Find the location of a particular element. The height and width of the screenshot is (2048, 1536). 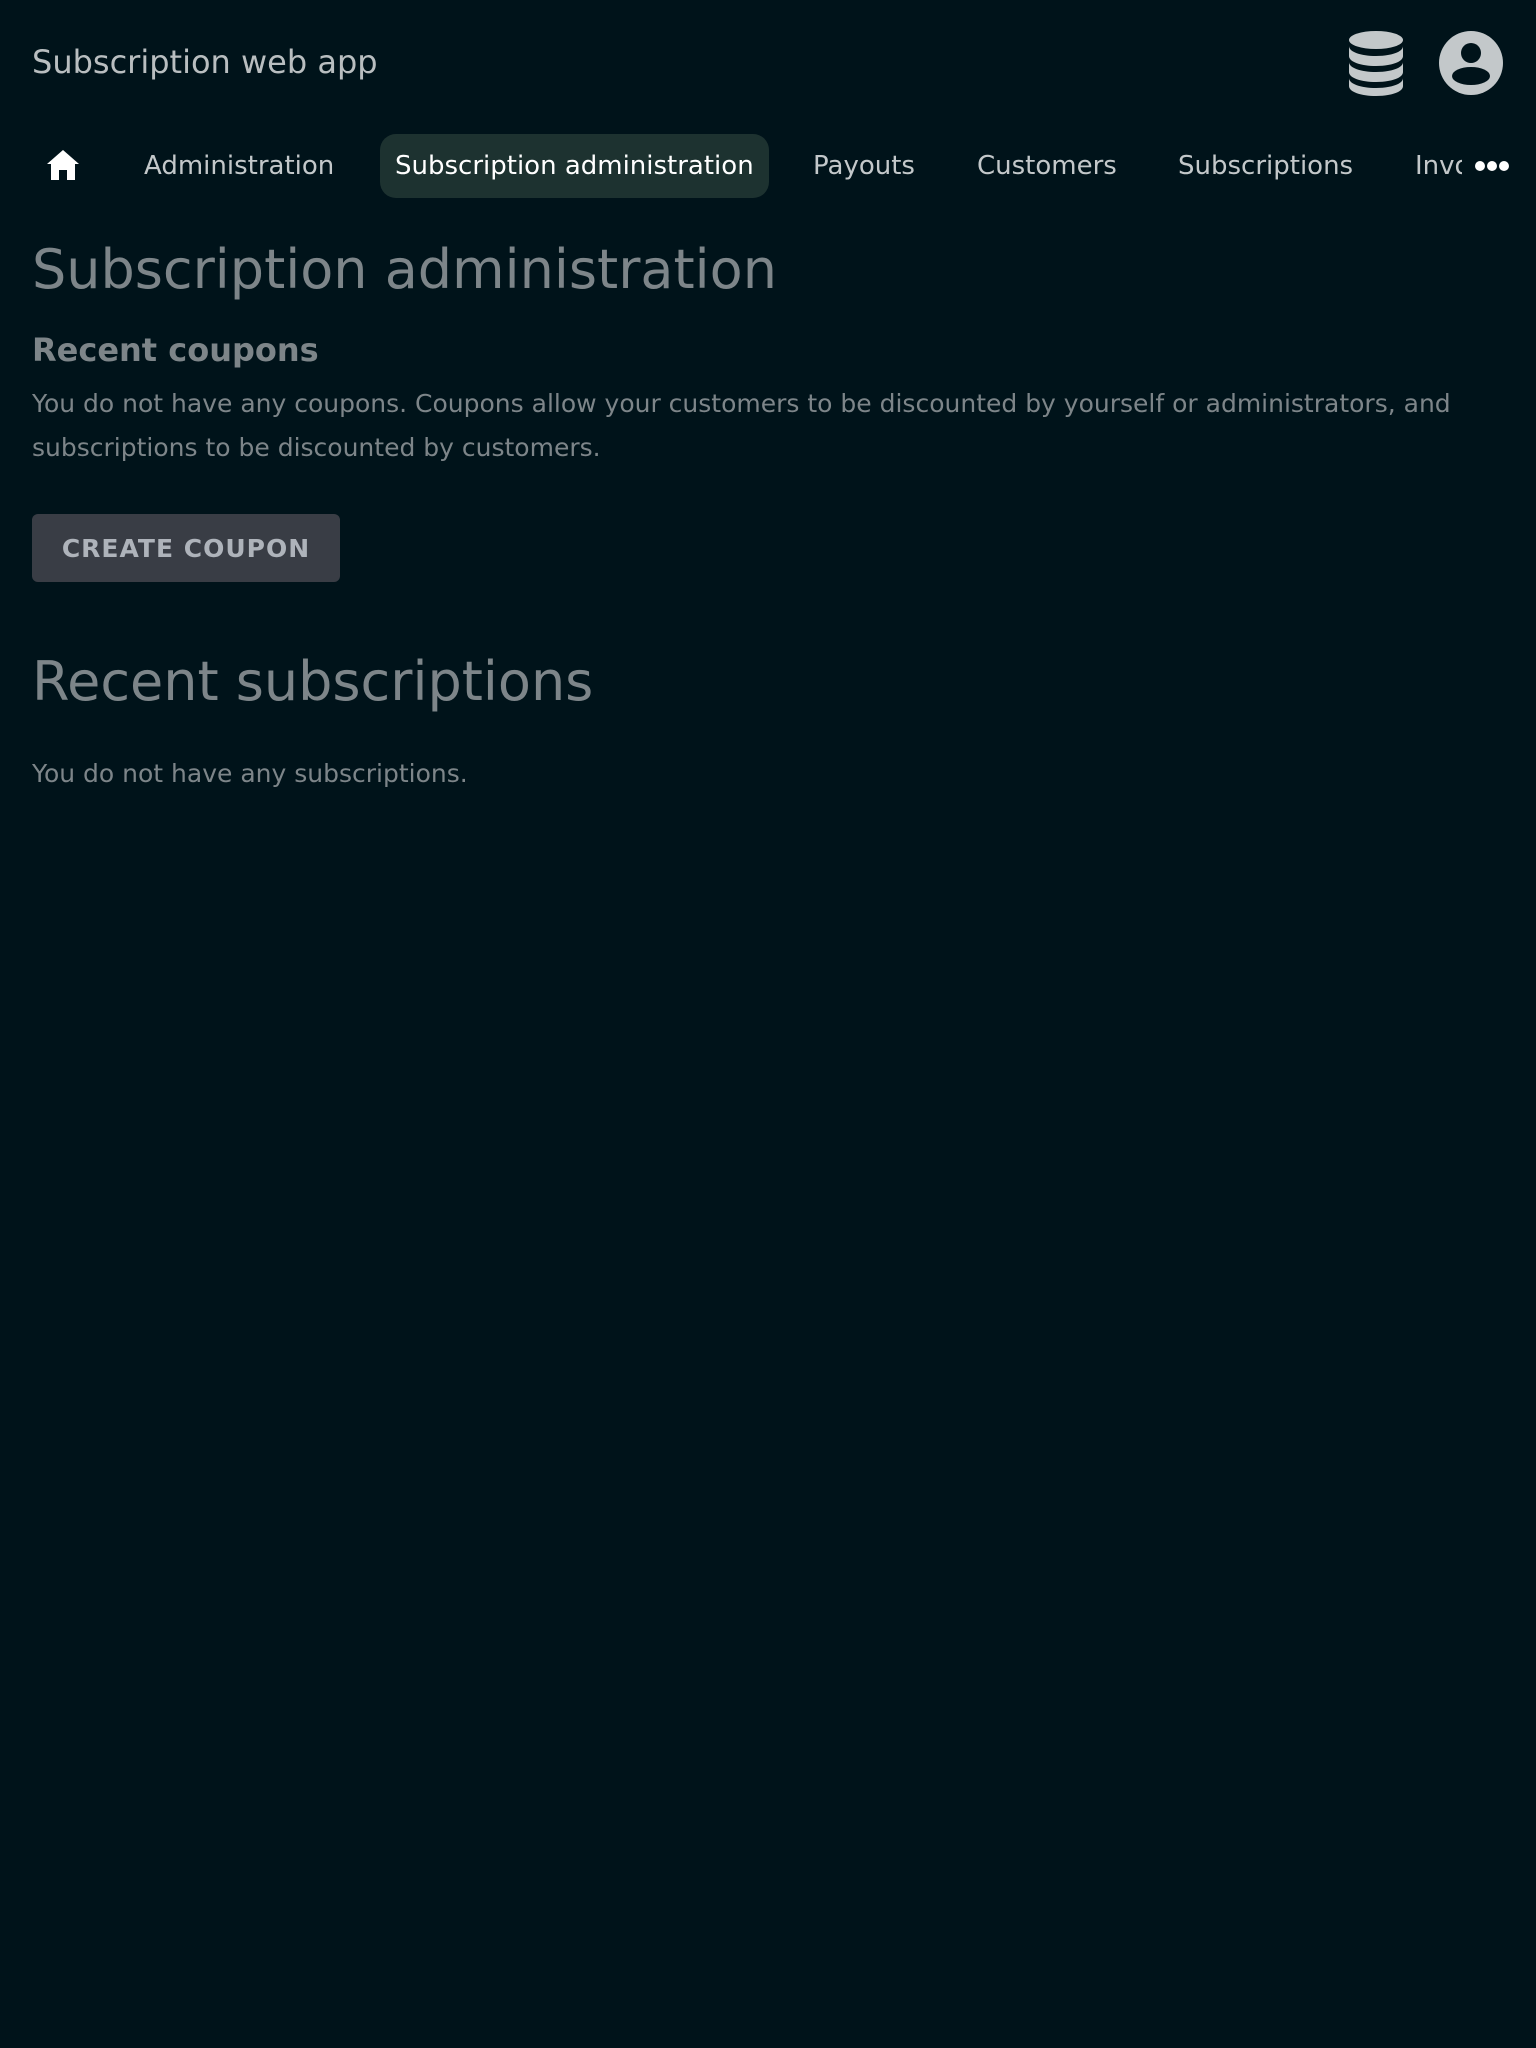

nav-item-payouts: Payouts is located at coordinates (864, 166).